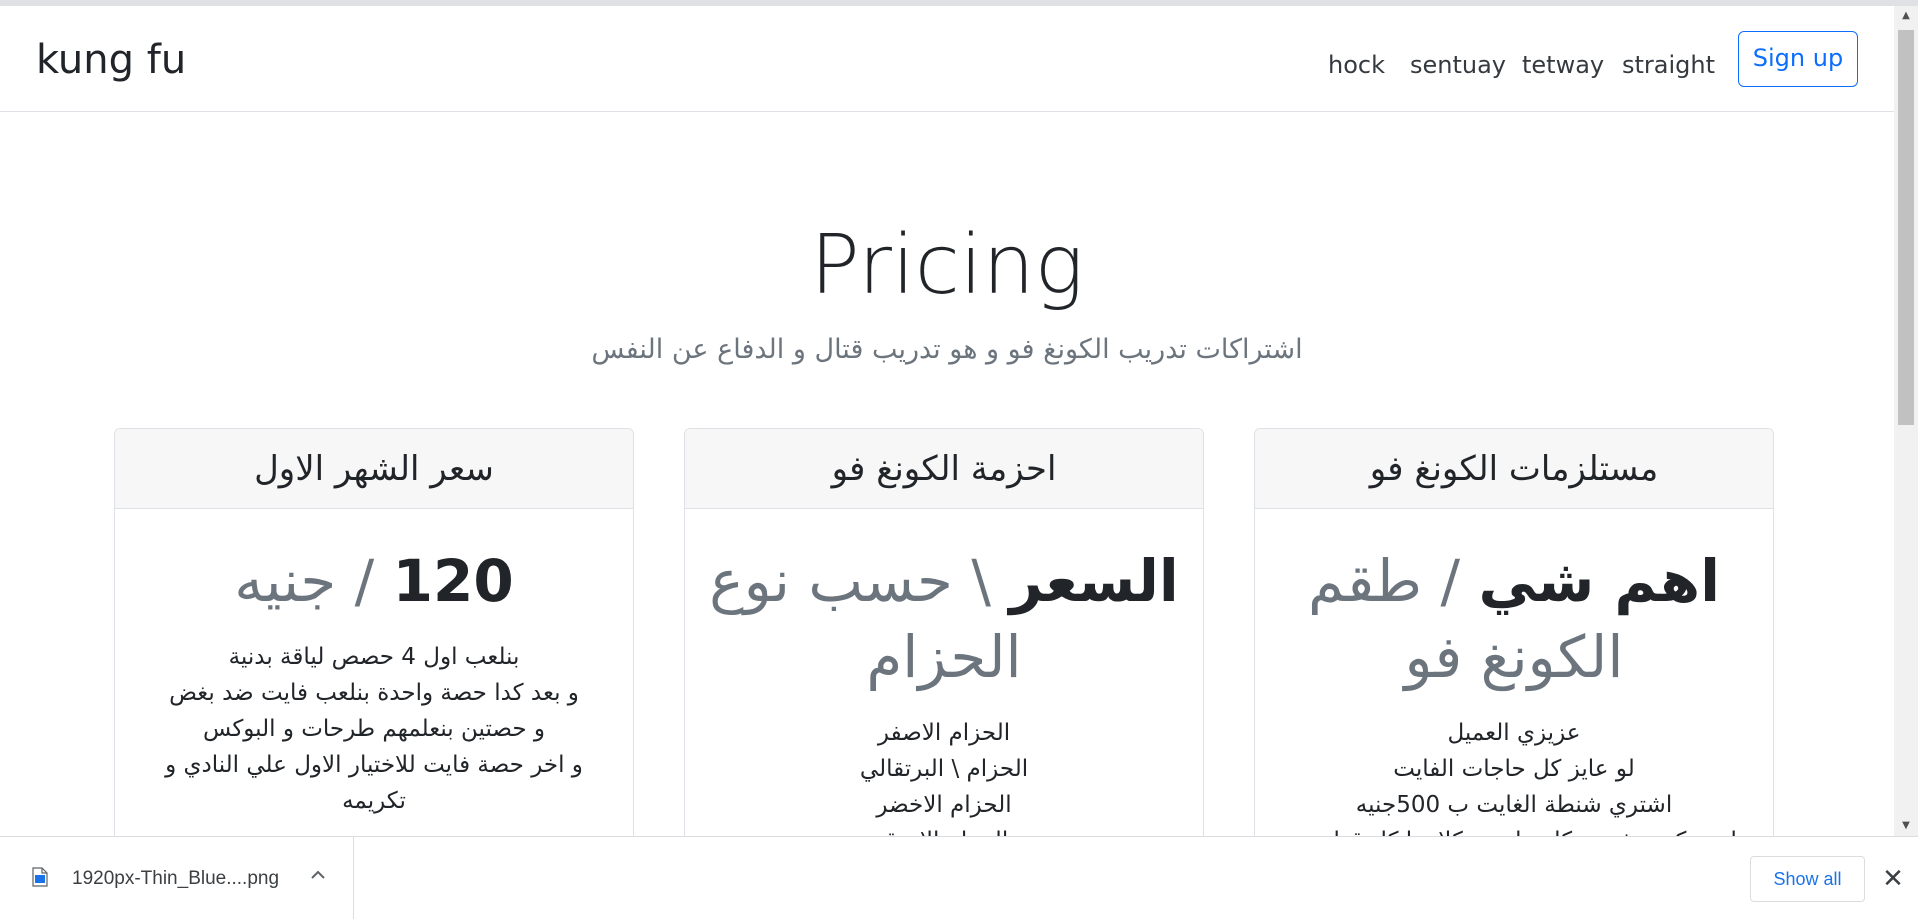 Image resolution: width=1918 pixels, height=919 pixels. I want to click on nav-link-hock: hock, so click(1356, 65).